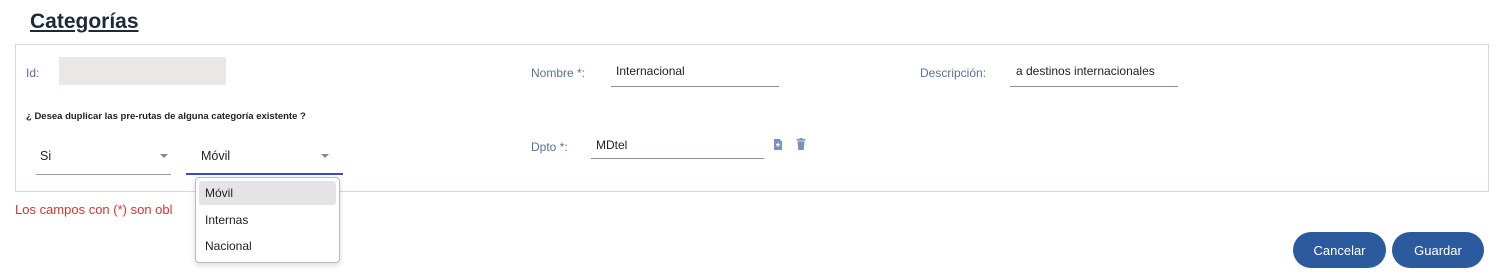  What do you see at coordinates (267, 193) in the screenshot?
I see `dropdown-option-movil: Móvil` at bounding box center [267, 193].